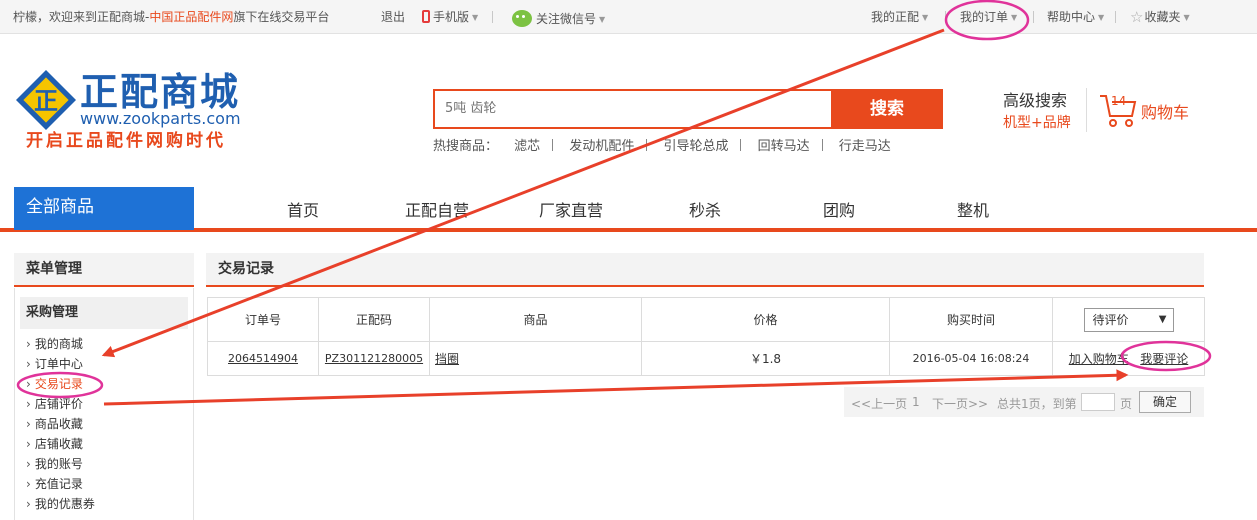 This screenshot has height=520, width=1257. I want to click on my-zhengpei-label: 我的正配, so click(895, 17).